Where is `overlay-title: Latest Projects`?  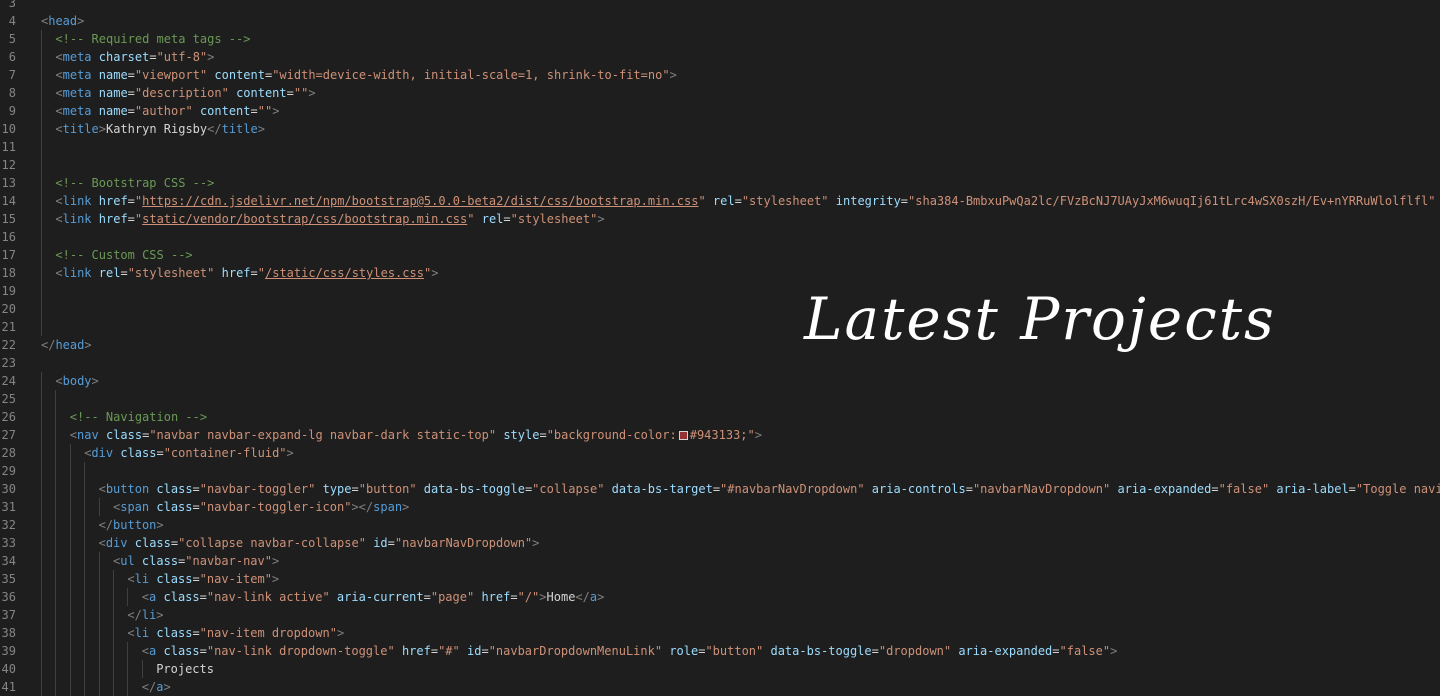 overlay-title: Latest Projects is located at coordinates (1040, 319).